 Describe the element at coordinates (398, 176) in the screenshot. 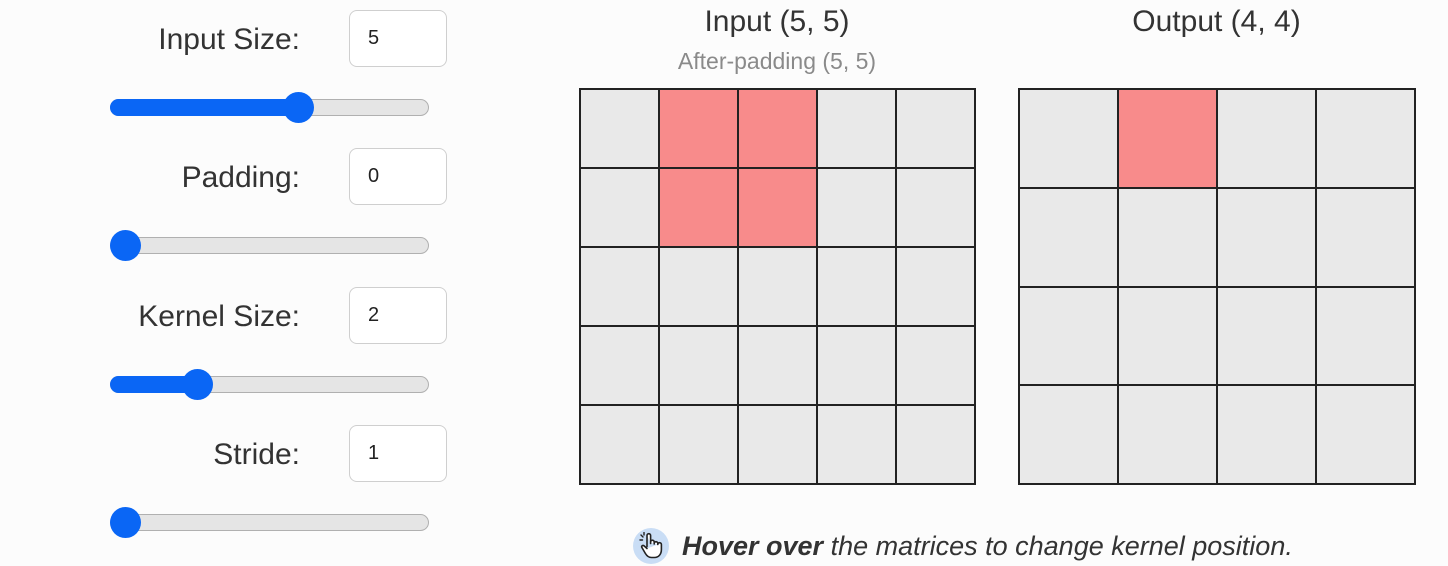

I see `padding-field` at that location.